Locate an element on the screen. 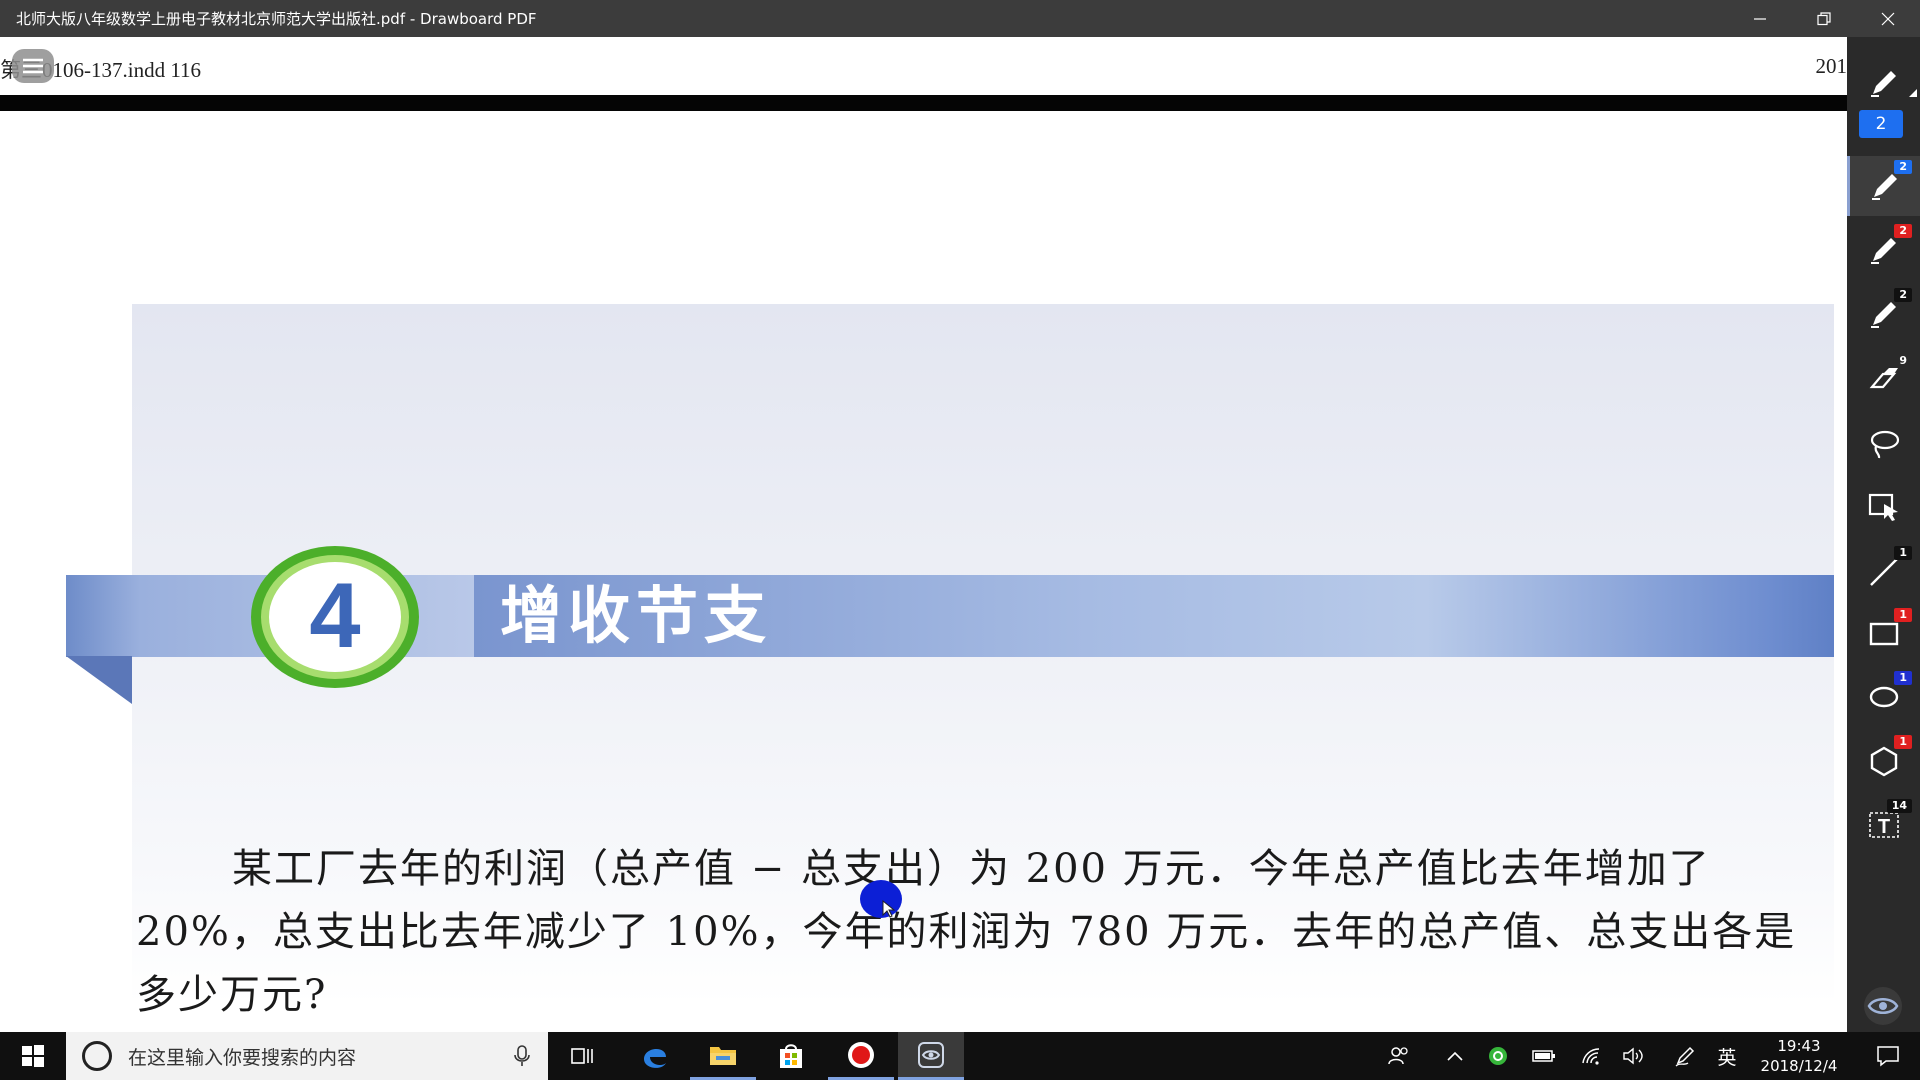 The width and height of the screenshot is (1920, 1080). eraser-icon is located at coordinates (1883, 378).